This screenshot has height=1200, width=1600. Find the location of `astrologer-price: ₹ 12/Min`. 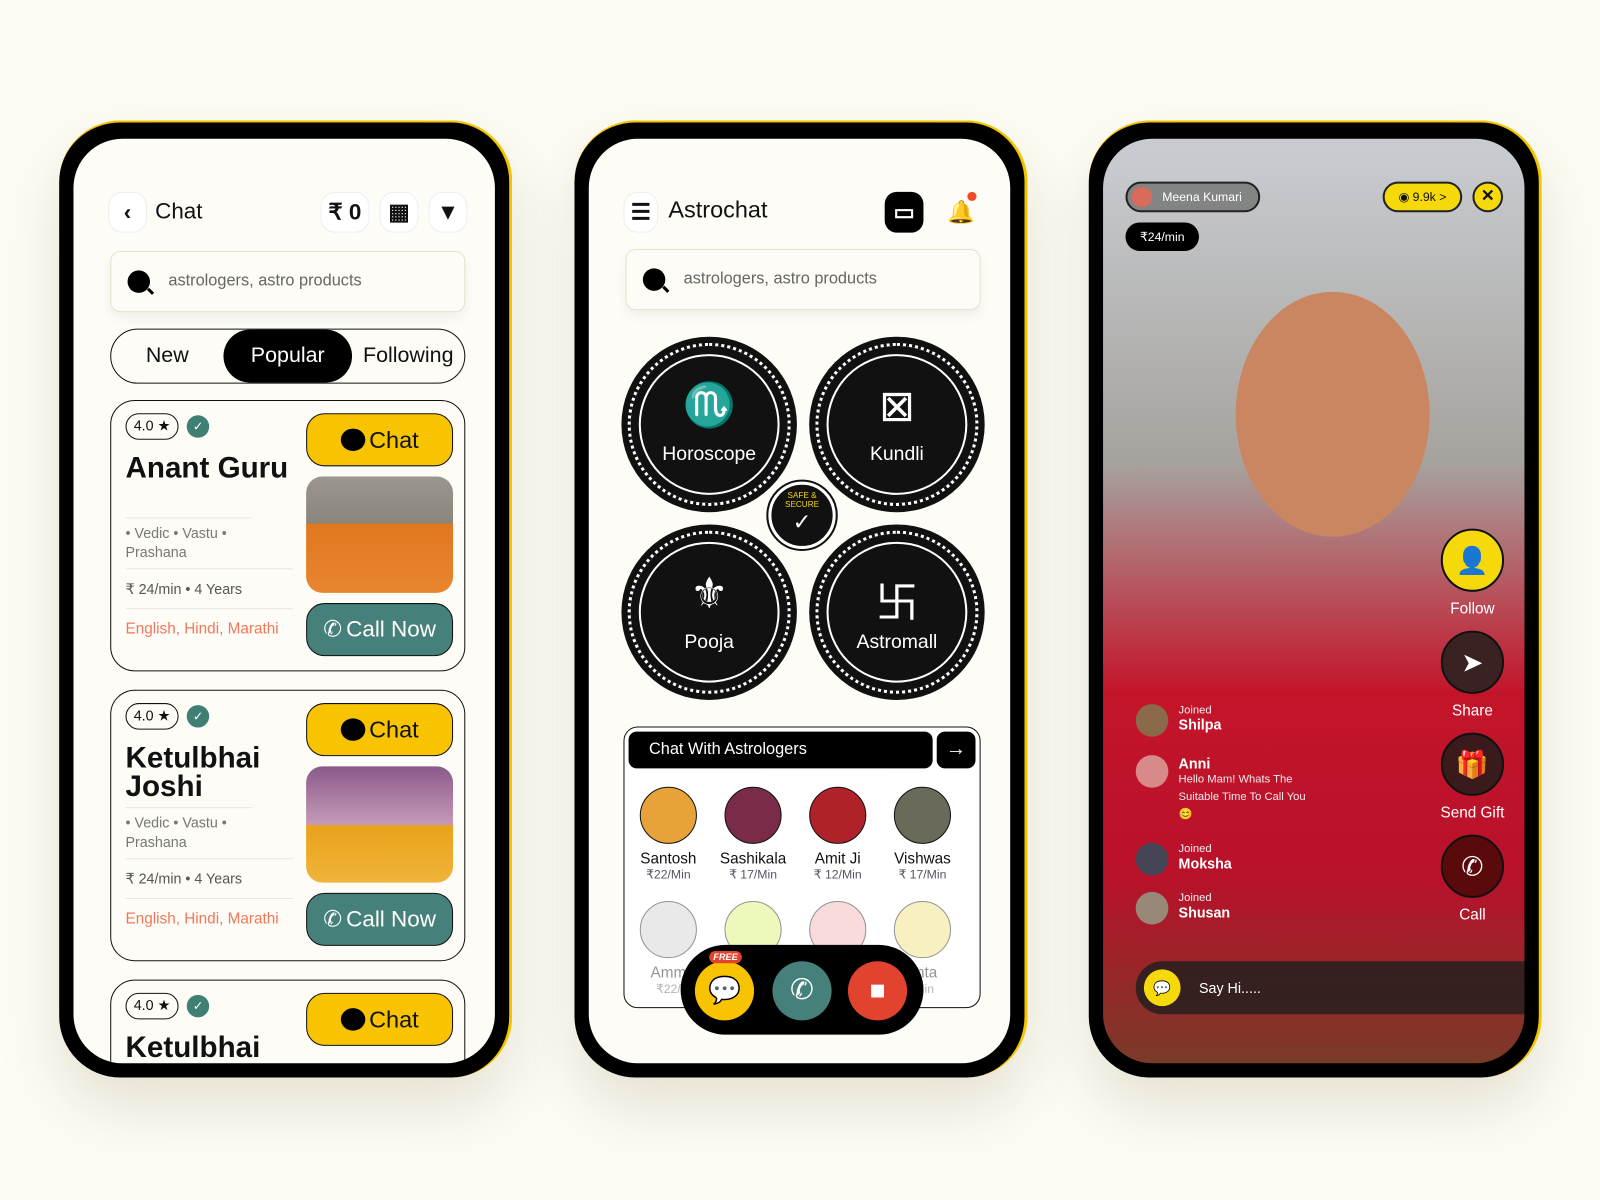

astrologer-price: ₹ 12/Min is located at coordinates (837, 874).